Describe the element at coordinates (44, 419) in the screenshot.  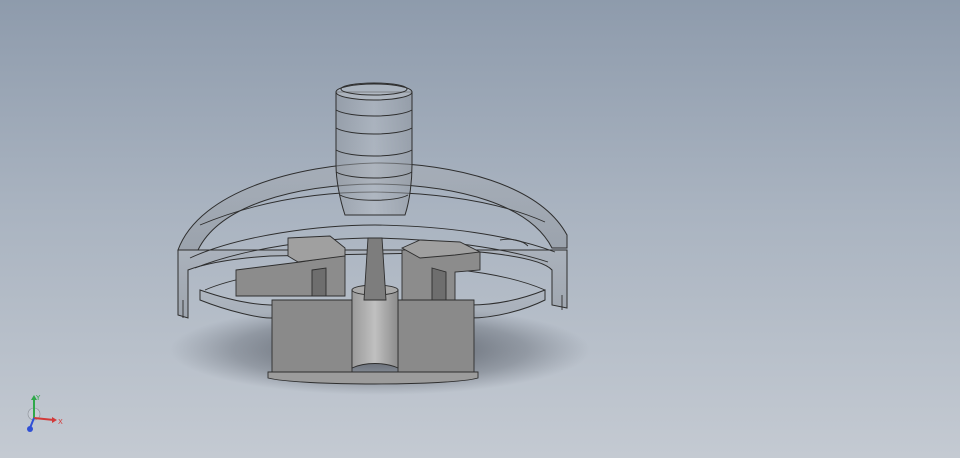
I see `x-axis-icon` at that location.